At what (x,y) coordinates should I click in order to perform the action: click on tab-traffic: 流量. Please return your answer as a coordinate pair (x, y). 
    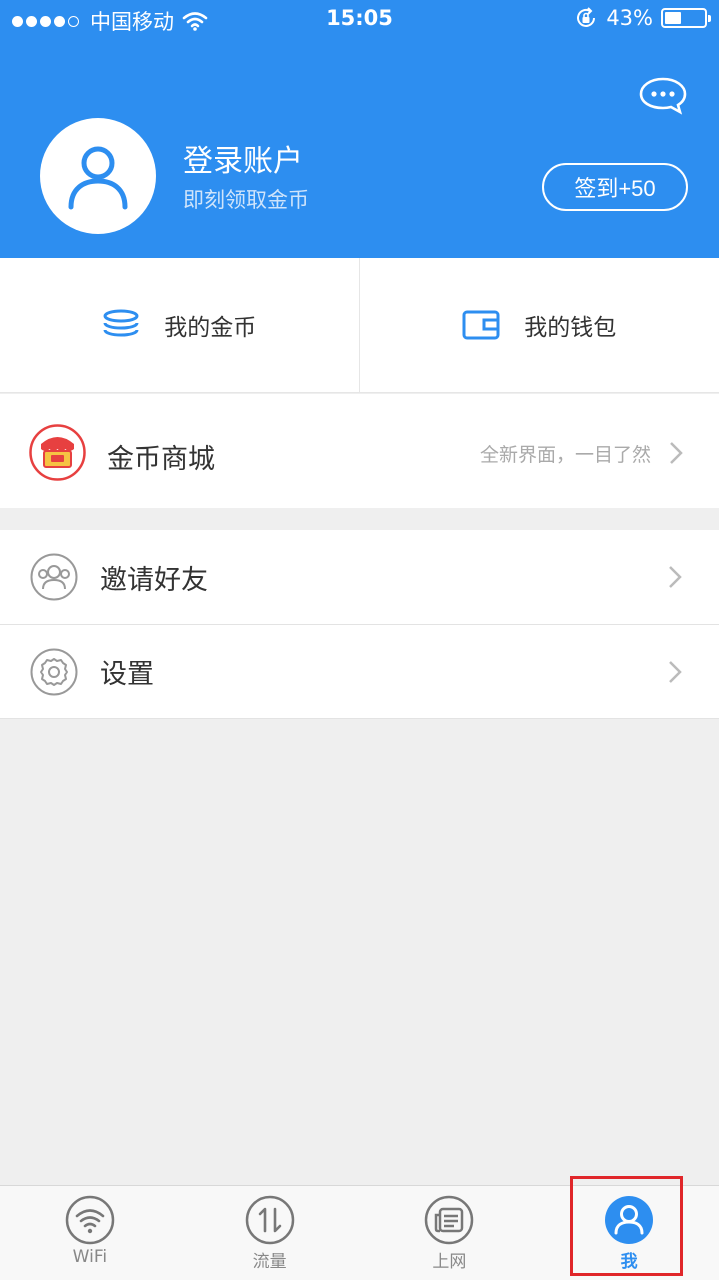
    Looking at the image, I should click on (270, 1233).